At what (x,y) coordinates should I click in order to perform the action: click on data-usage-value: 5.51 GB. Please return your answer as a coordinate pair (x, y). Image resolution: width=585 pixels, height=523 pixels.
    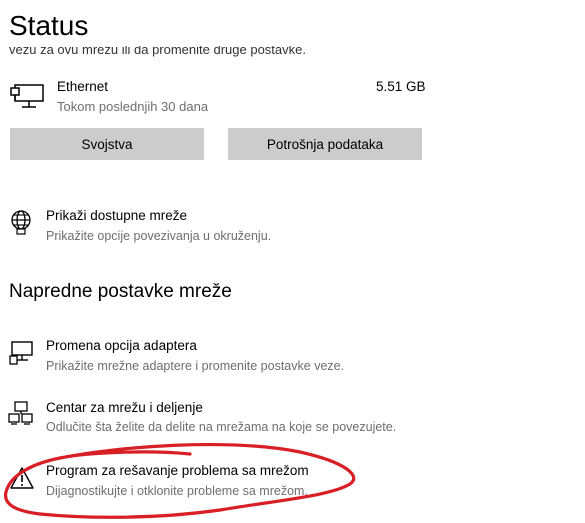
    Looking at the image, I should click on (401, 86).